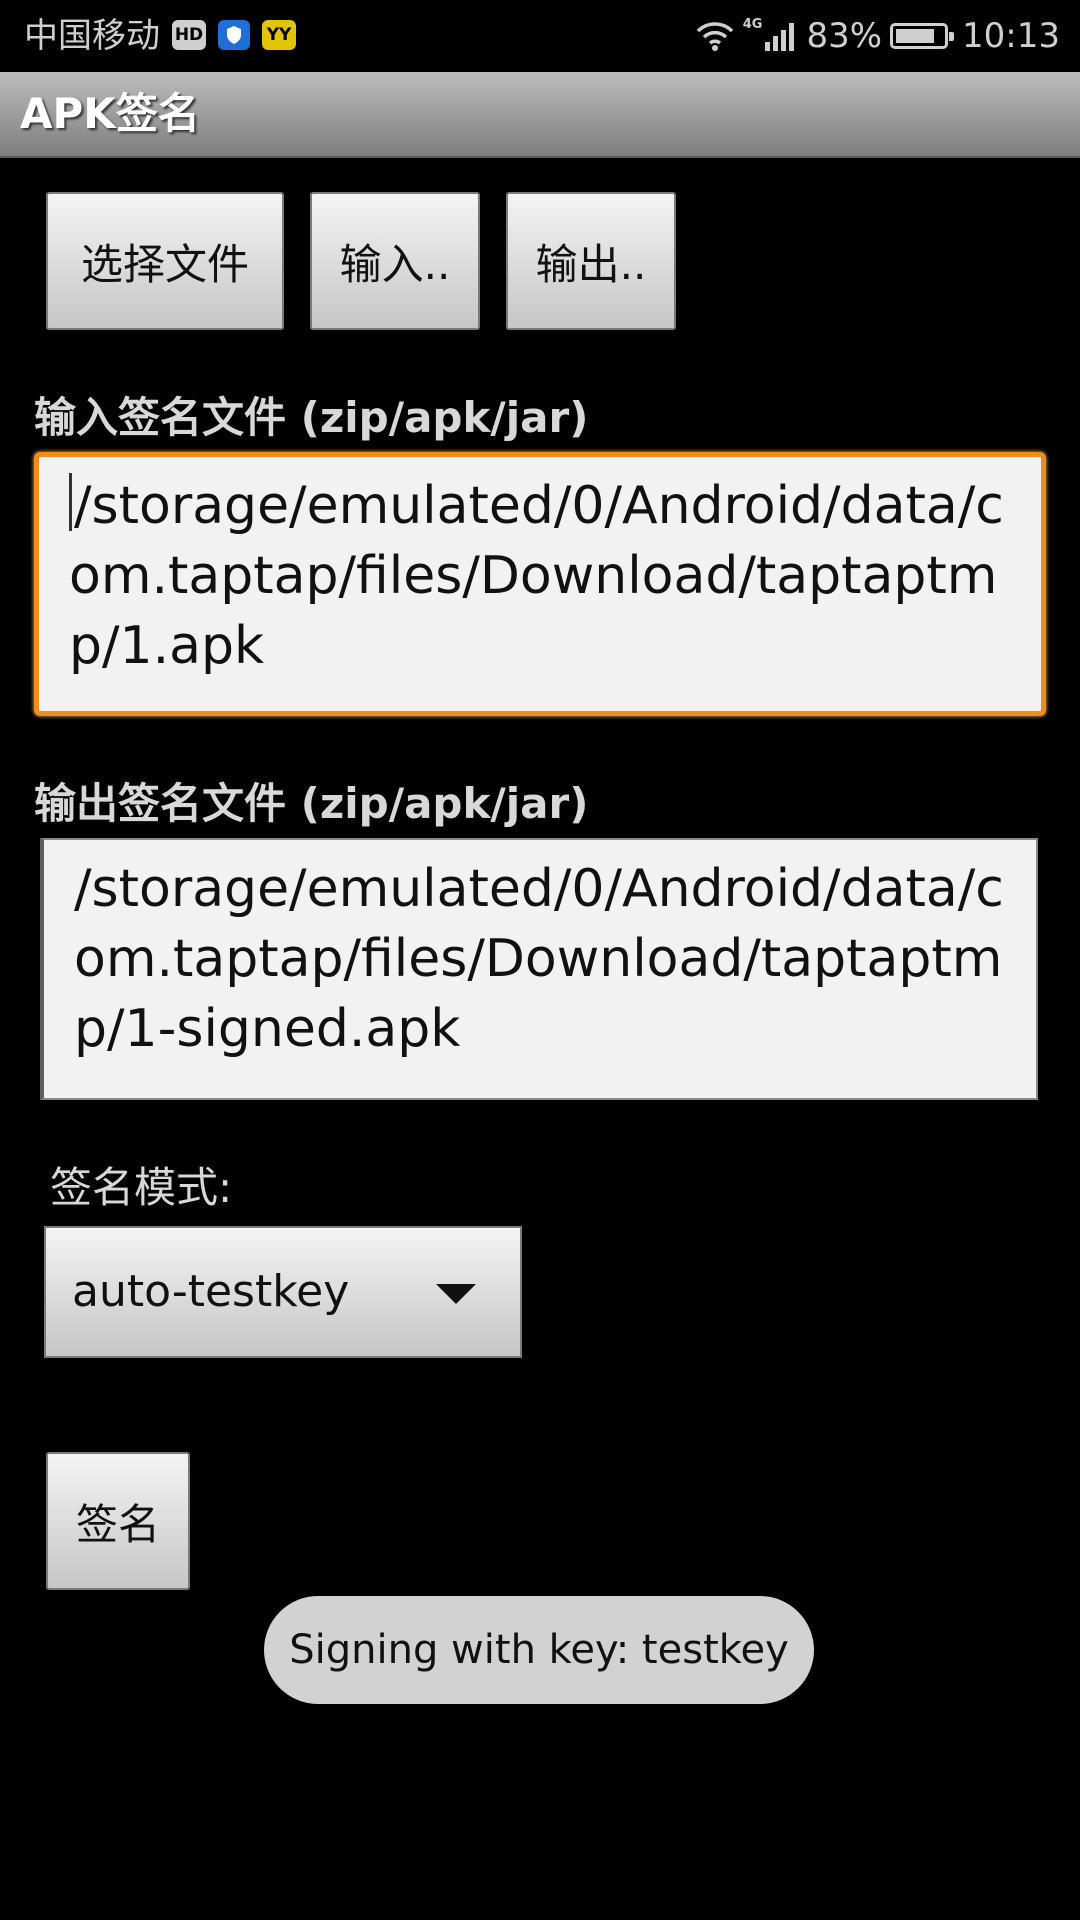 The image size is (1080, 1920). Describe the element at coordinates (1011, 36) in the screenshot. I see `clock: 10:13` at that location.